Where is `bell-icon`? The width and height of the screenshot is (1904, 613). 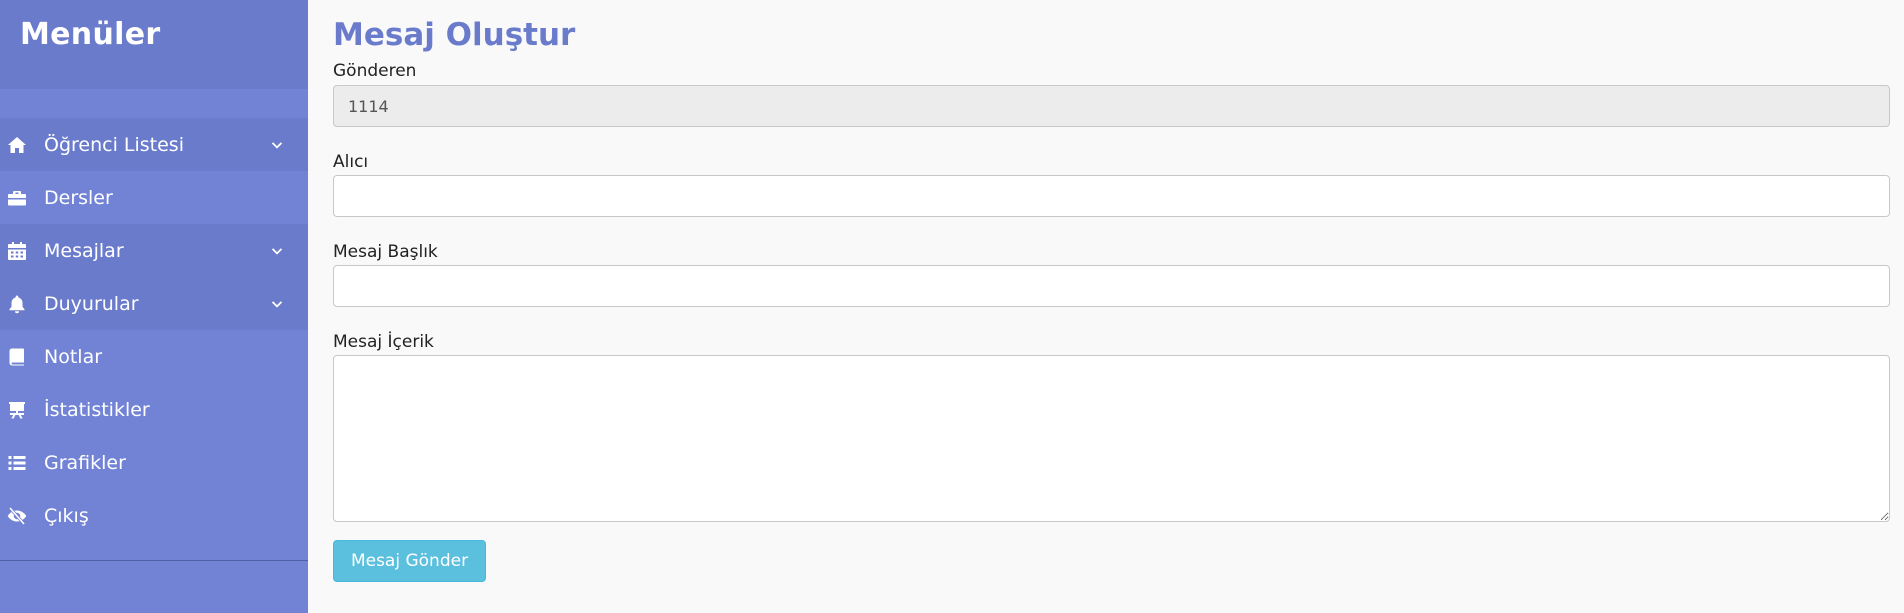
bell-icon is located at coordinates (17, 304).